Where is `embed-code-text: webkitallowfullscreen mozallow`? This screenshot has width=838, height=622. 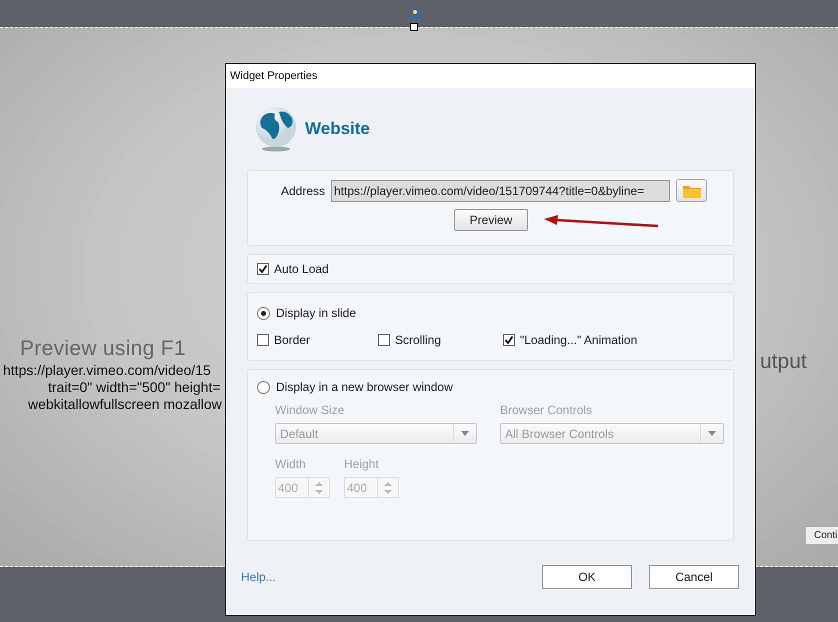 embed-code-text: webkitallowfullscreen mozallow is located at coordinates (125, 404).